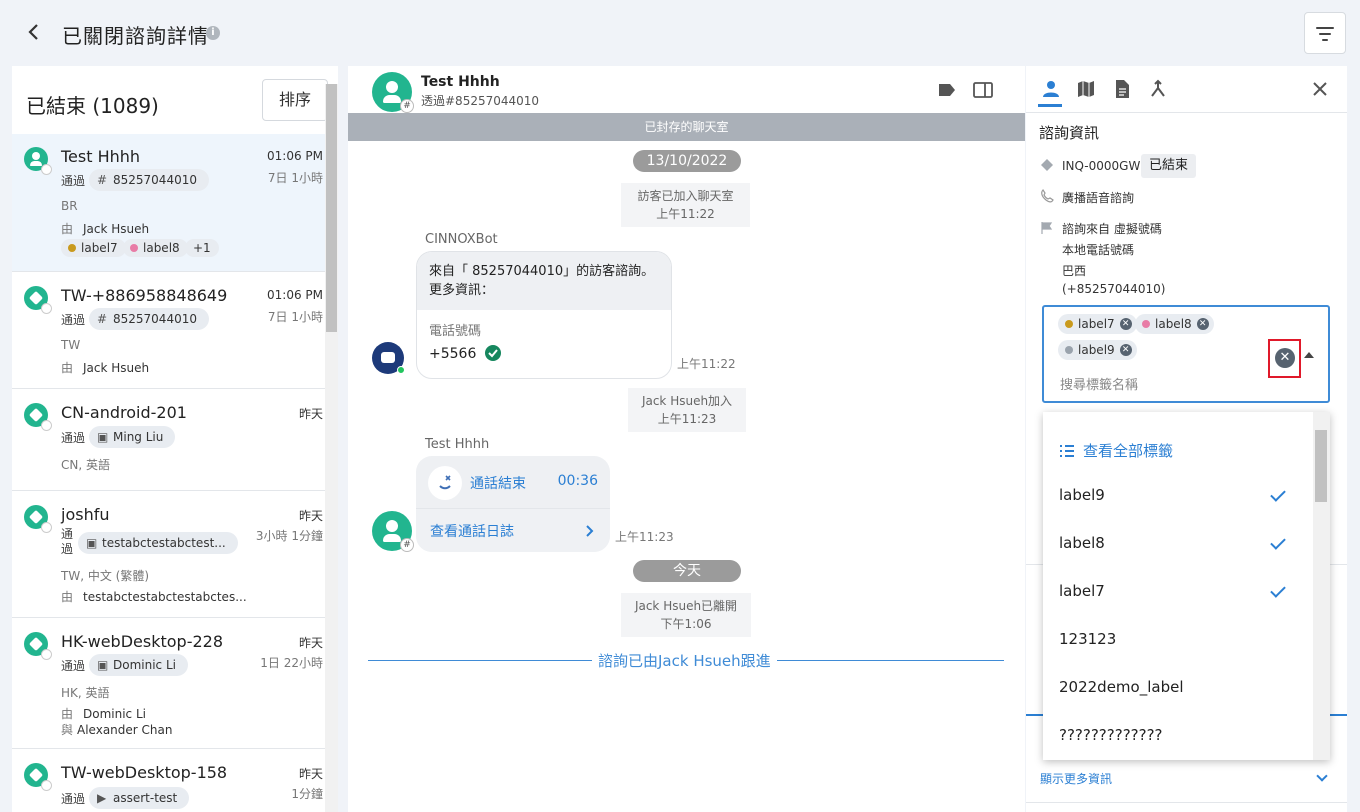  Describe the element at coordinates (577, 481) in the screenshot. I see `call-duration: 00:36` at that location.